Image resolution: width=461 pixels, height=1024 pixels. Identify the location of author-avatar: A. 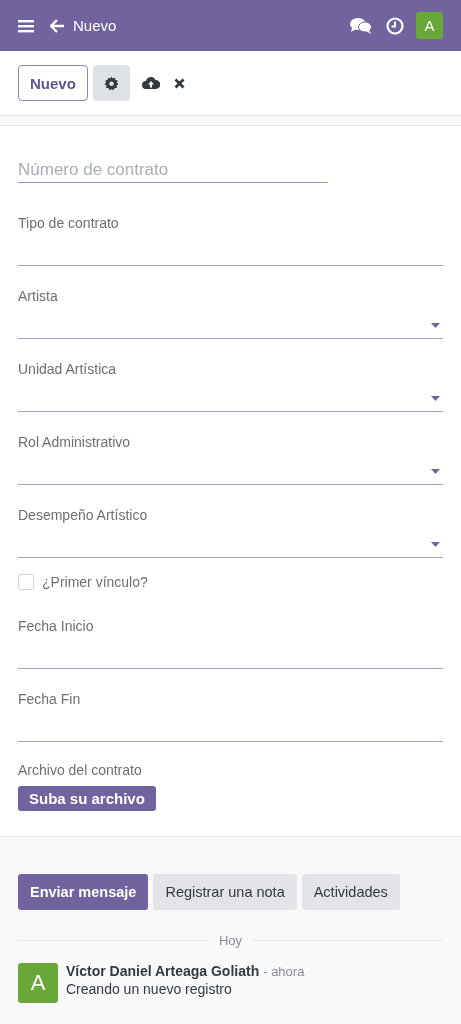
(38, 983).